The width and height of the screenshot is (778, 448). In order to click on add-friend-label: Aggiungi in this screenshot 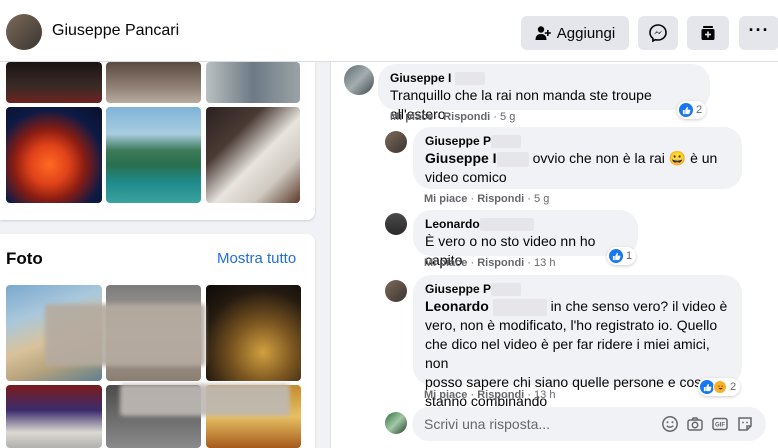, I will do `click(586, 33)`.